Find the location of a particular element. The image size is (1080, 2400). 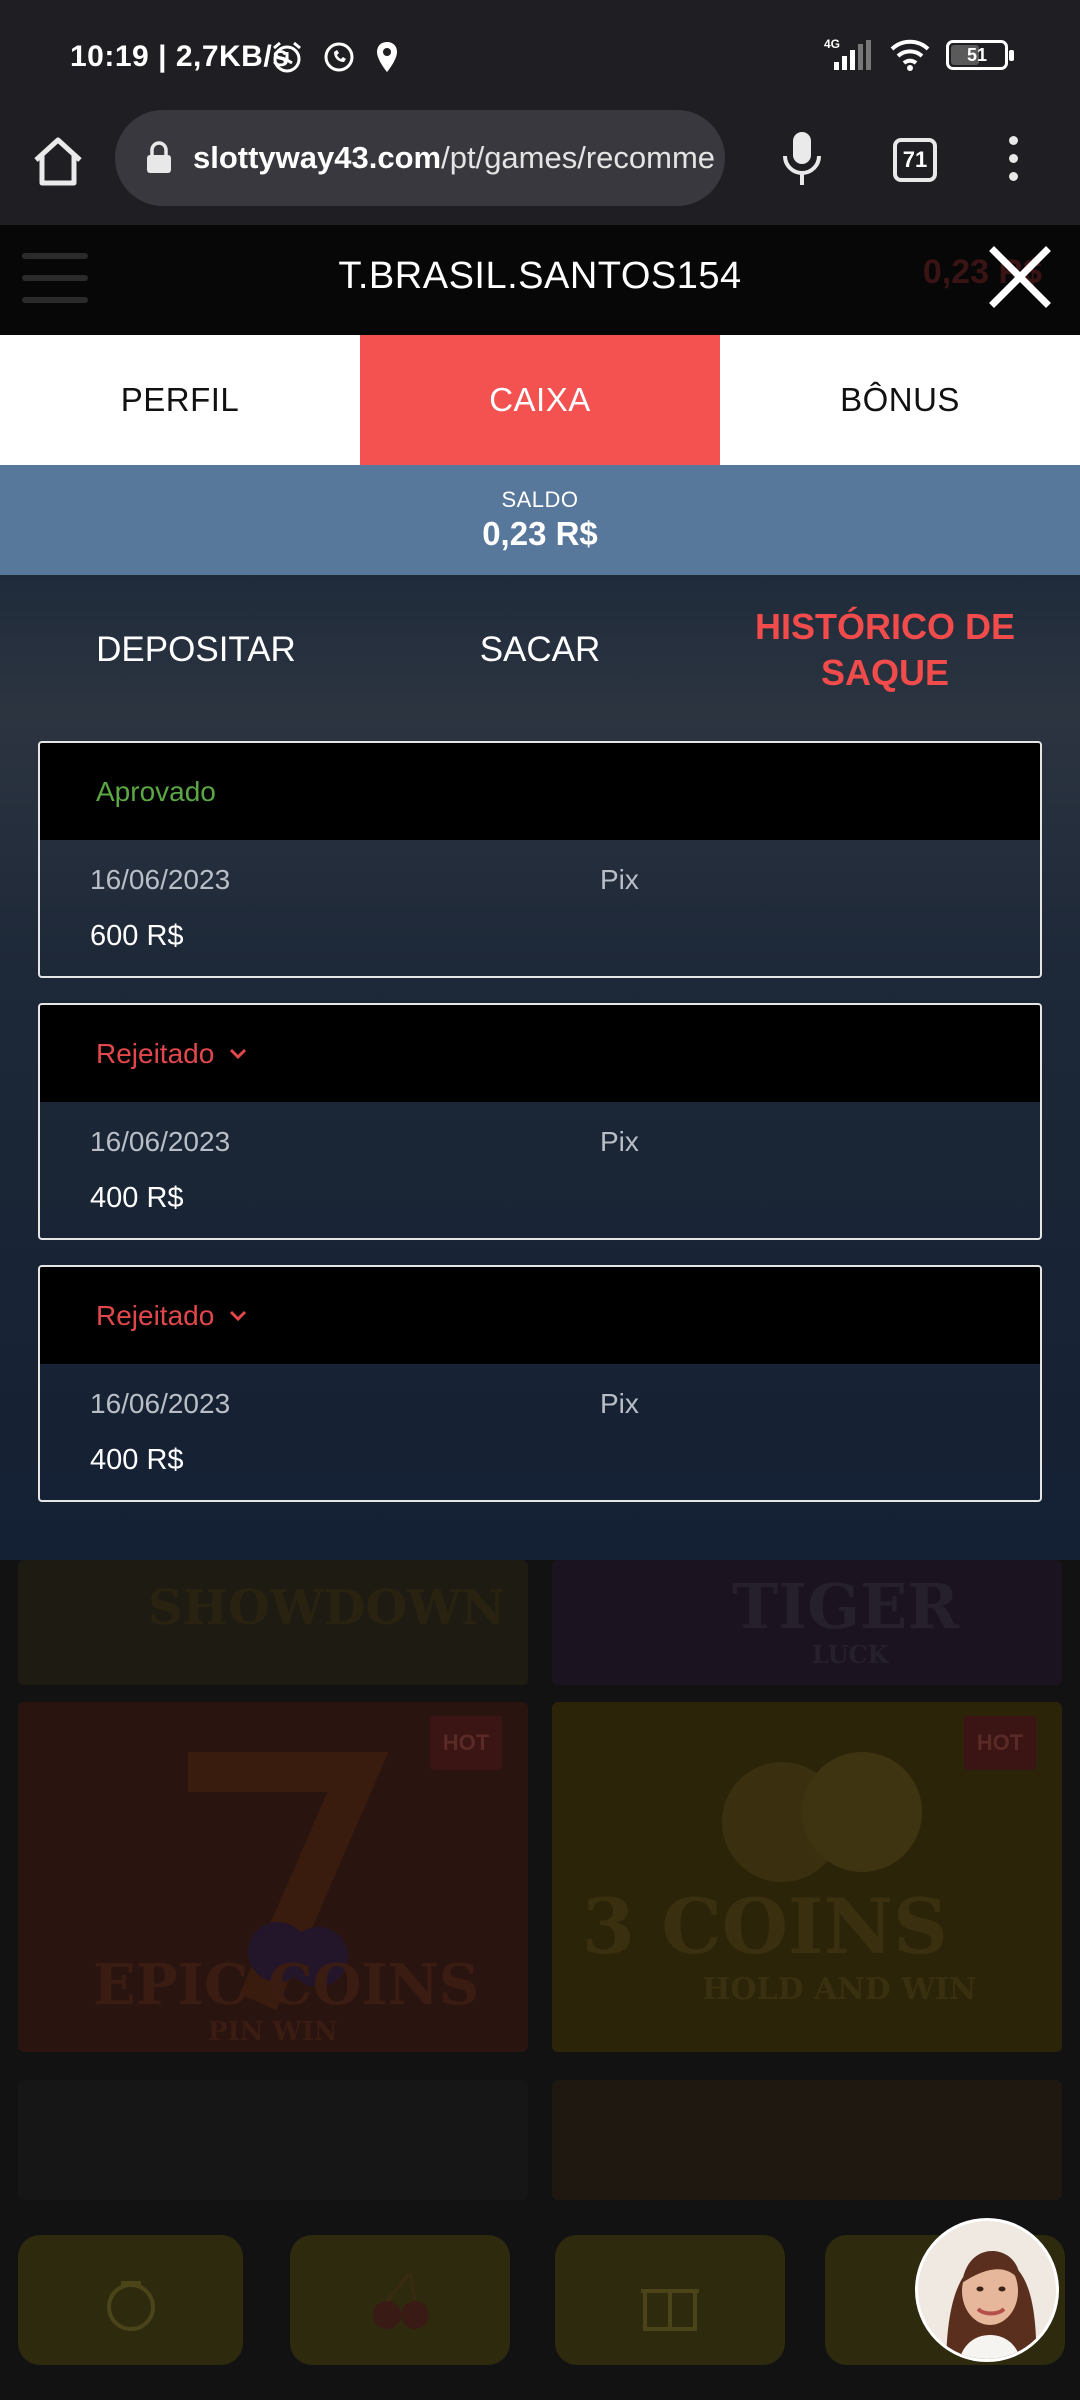

status-time: 10:19 | 2,7KB/s is located at coordinates (180, 56).